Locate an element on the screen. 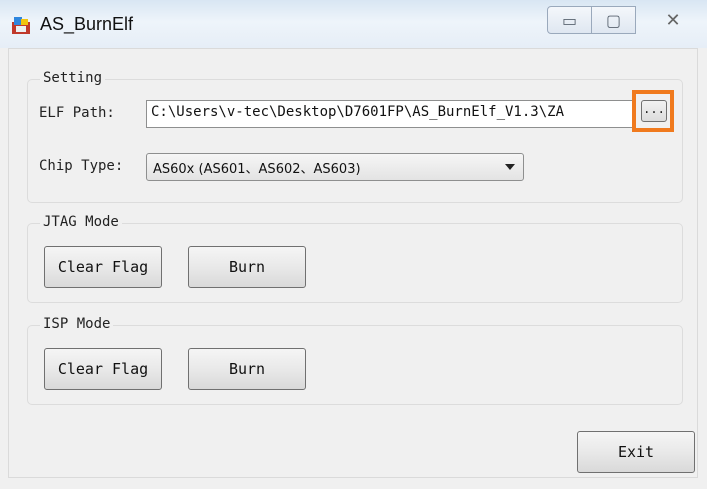  maximize-button: ▢ is located at coordinates (613, 20).